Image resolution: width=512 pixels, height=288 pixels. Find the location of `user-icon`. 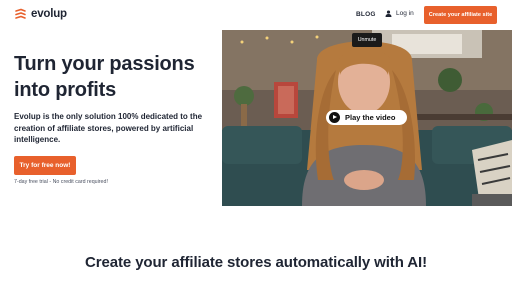

user-icon is located at coordinates (388, 13).